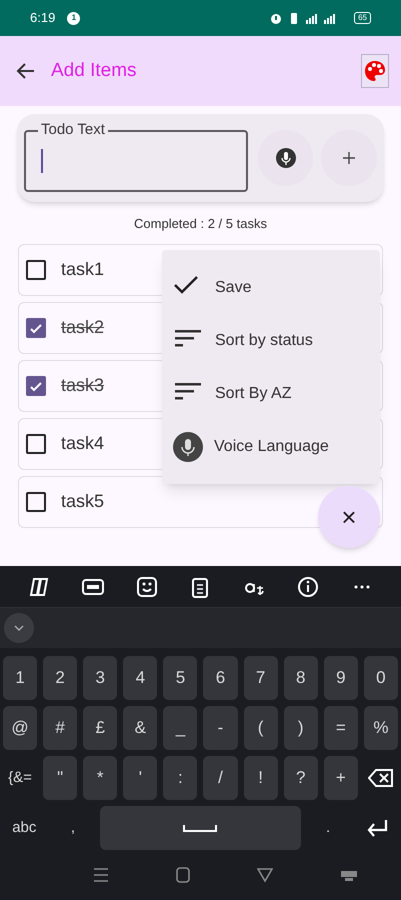 This screenshot has height=900, width=401. What do you see at coordinates (341, 778) in the screenshot?
I see `keyboard-key: +` at bounding box center [341, 778].